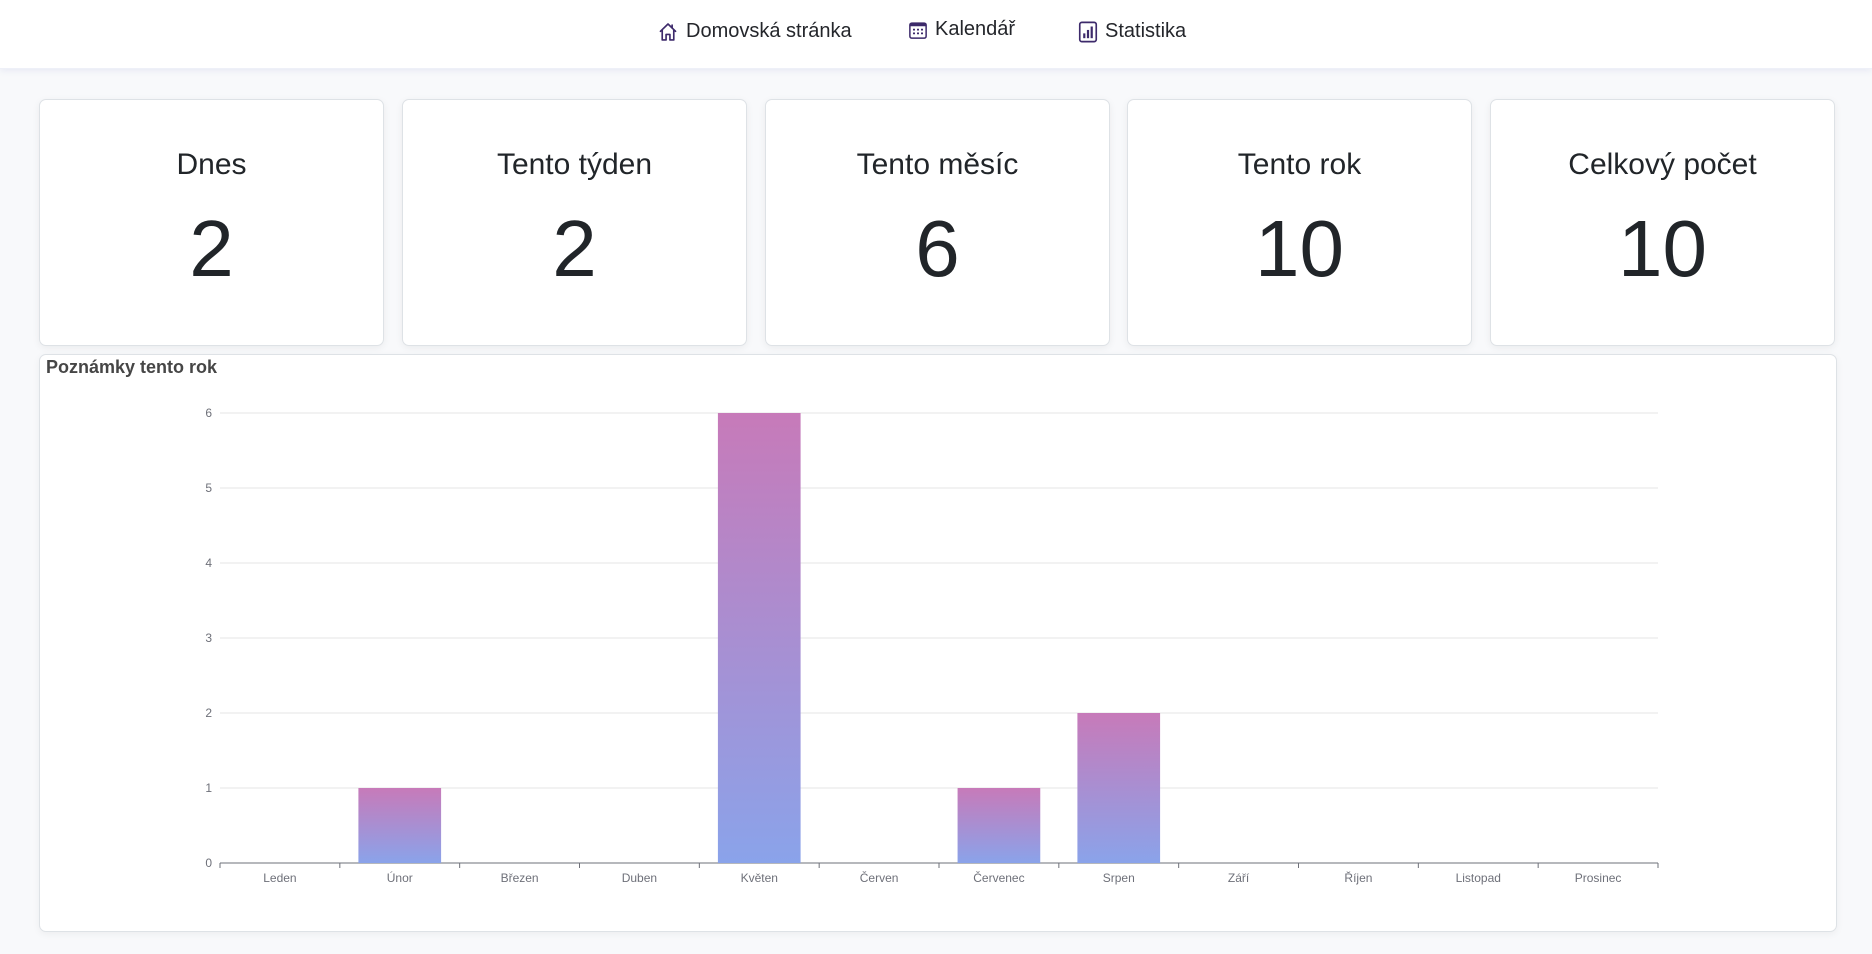 This screenshot has height=954, width=1872. I want to click on x-tick-label: Březen, so click(520, 878).